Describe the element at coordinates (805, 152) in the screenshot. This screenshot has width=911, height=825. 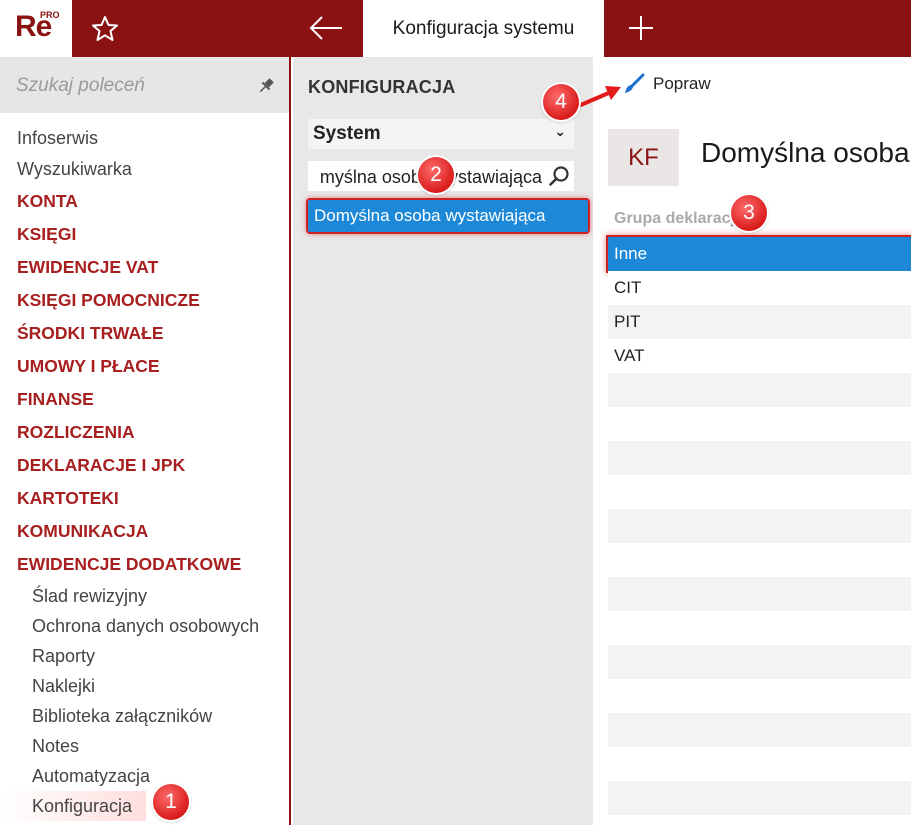
I see `page-title: Domyślna osoba` at that location.